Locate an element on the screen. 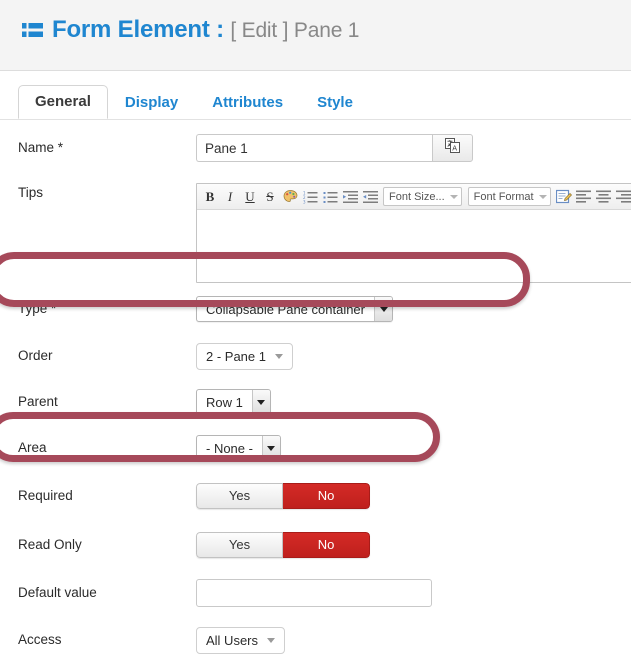  required-toggle-no: No is located at coordinates (326, 495).